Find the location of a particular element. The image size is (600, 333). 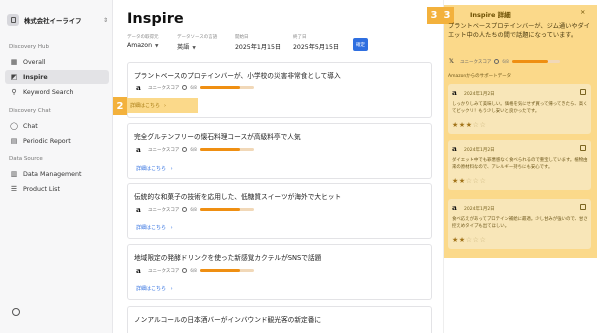

filter-label: 終了日 is located at coordinates (300, 37).